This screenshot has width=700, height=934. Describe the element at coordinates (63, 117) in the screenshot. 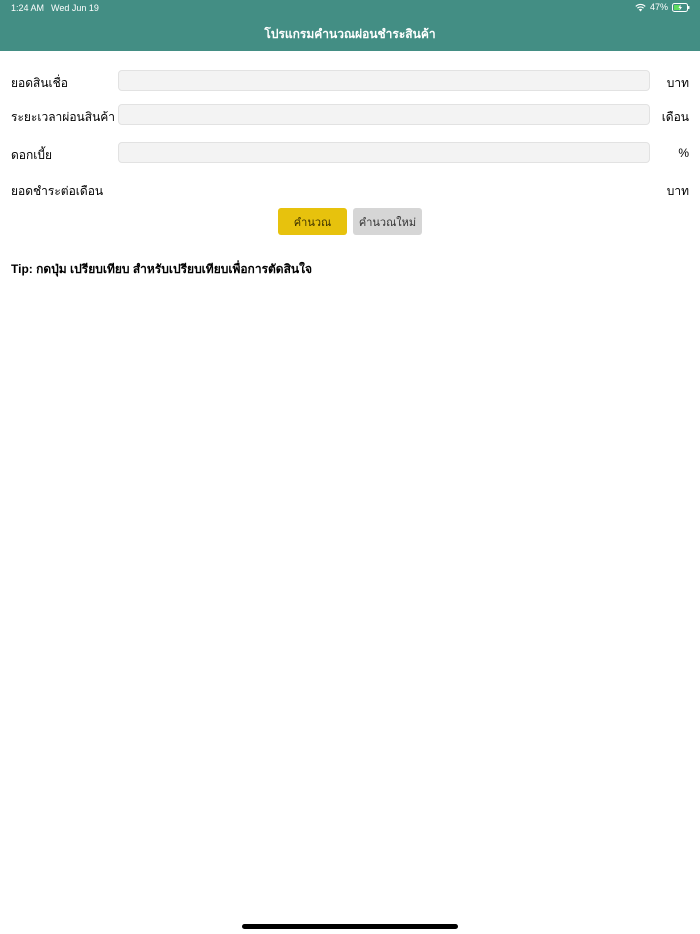

I see `duration-label: ระยะเวลาผ่อนสินค้า` at that location.